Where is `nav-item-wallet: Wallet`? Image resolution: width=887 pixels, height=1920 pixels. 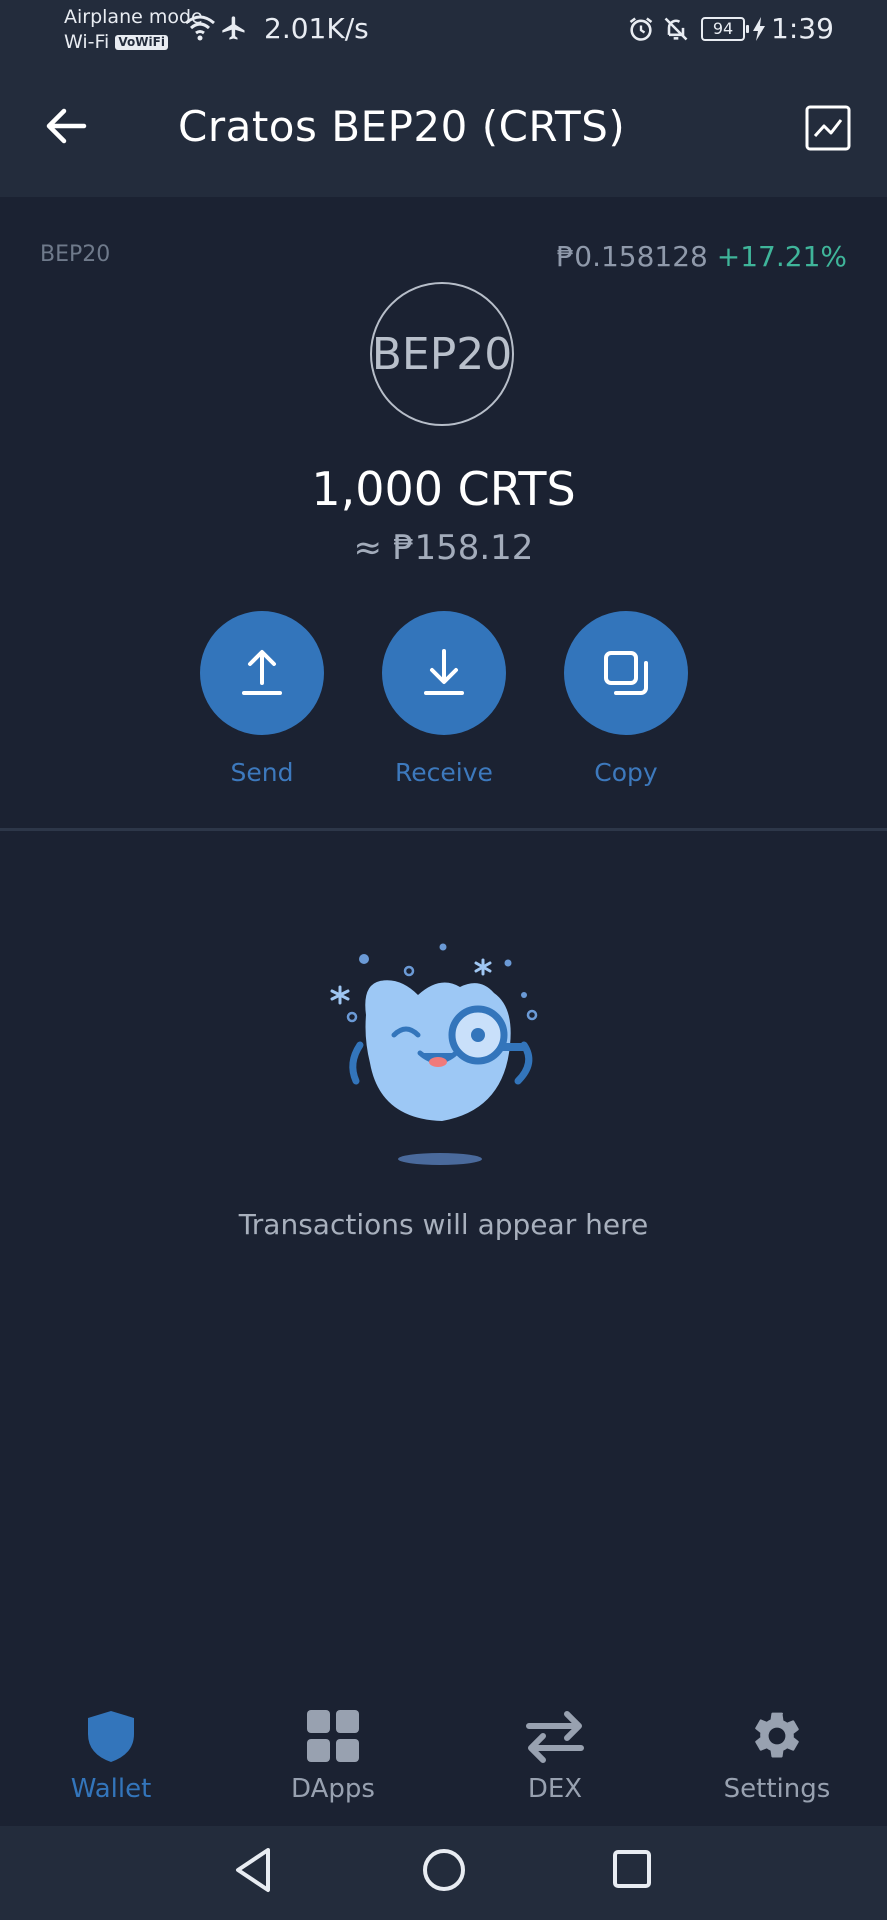 nav-item-wallet: Wallet is located at coordinates (111, 1756).